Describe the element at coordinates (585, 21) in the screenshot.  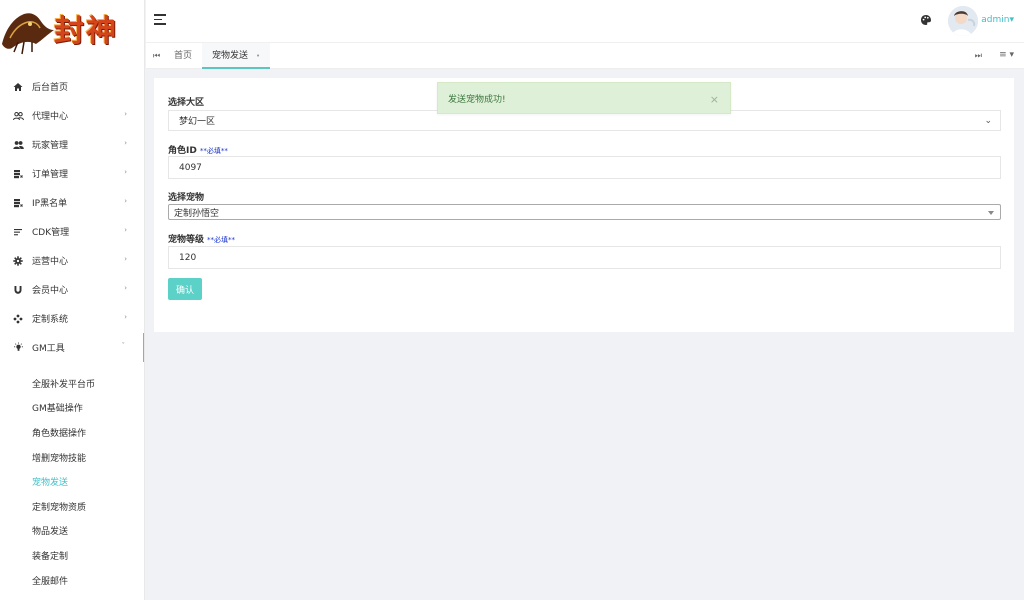
I see `topbar: admin▾` at that location.